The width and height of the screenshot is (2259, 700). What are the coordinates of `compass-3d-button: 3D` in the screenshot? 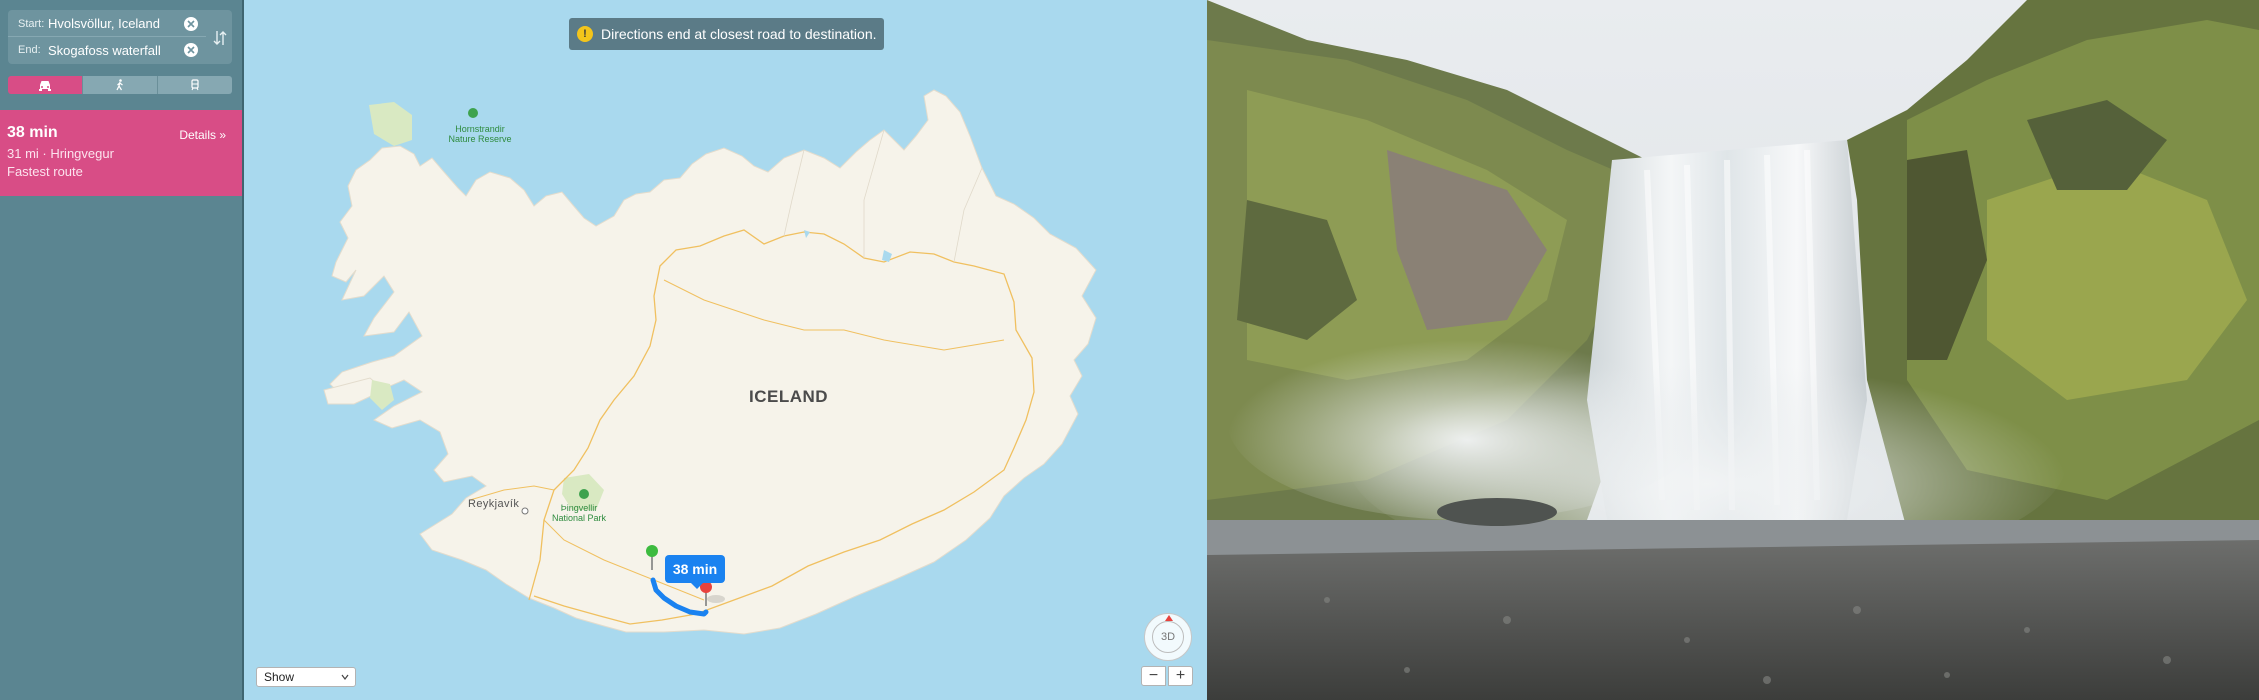 It's located at (1168, 637).